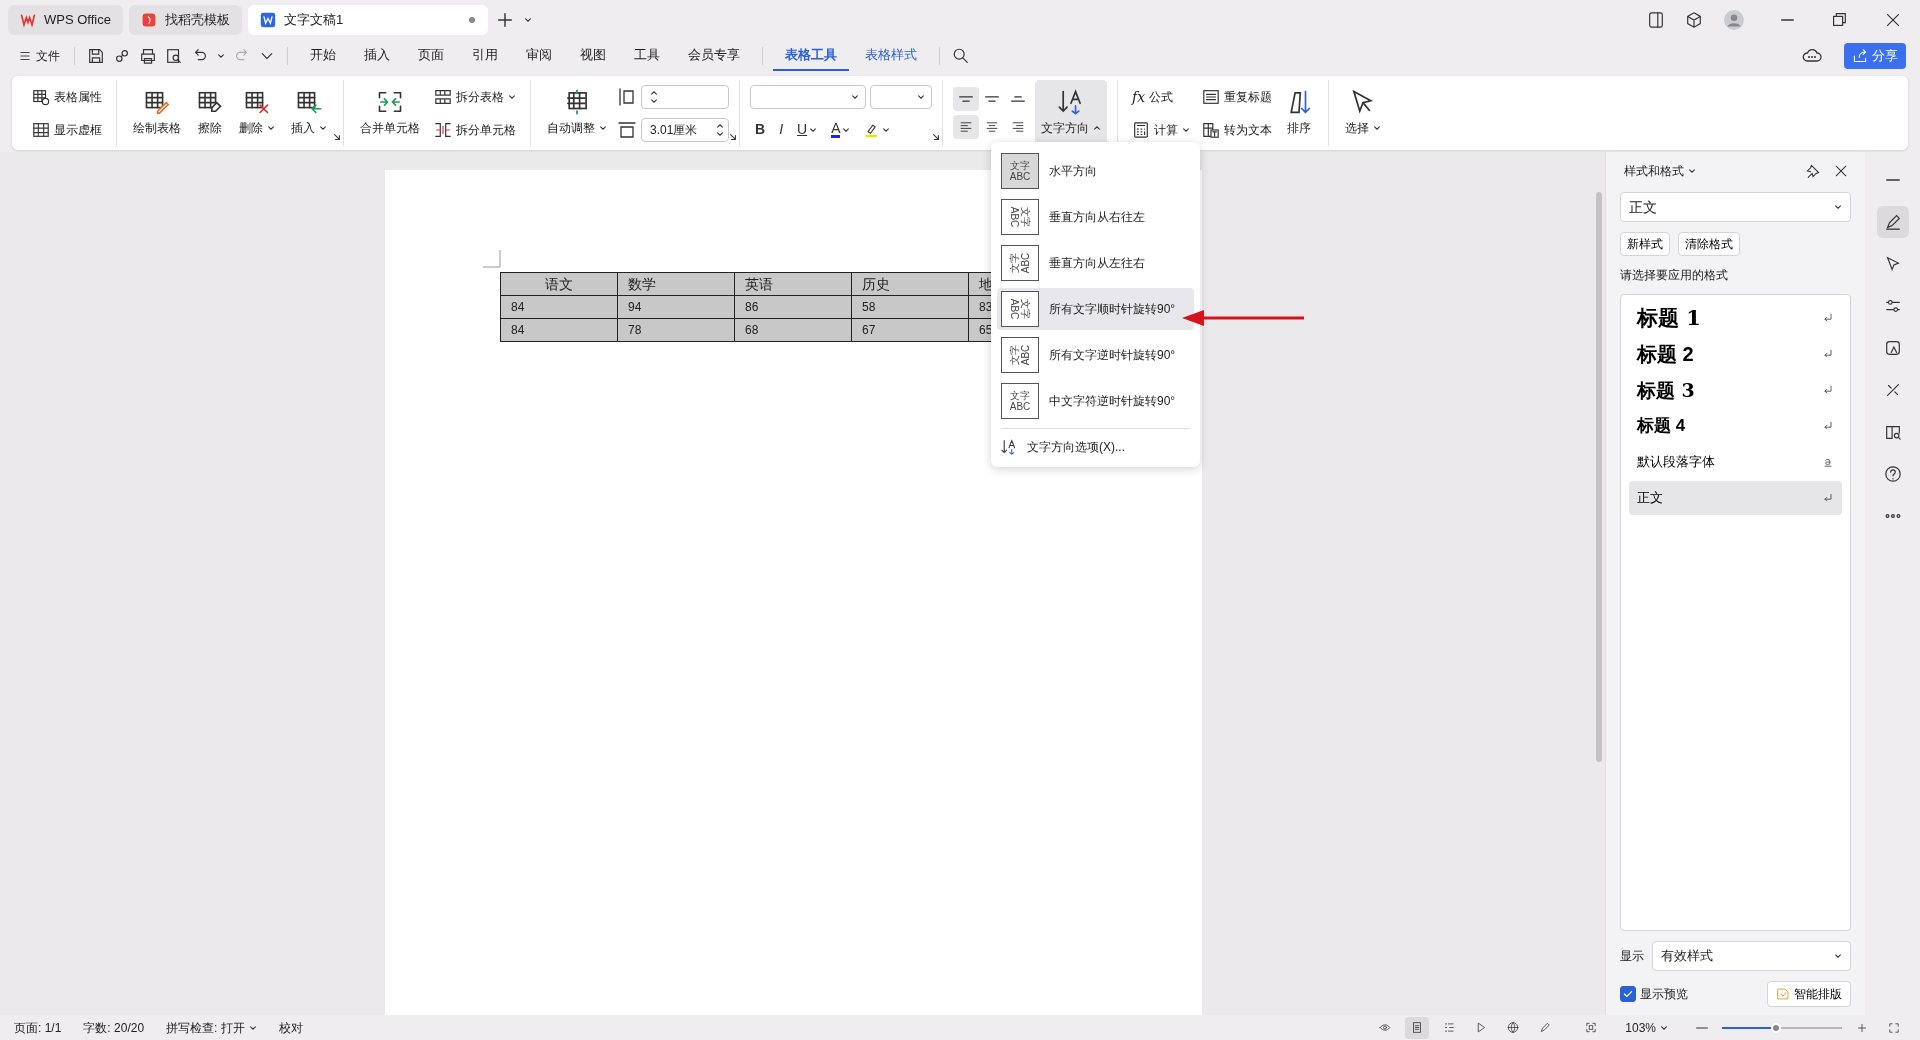 This screenshot has height=1040, width=1920. Describe the element at coordinates (96, 56) in the screenshot. I see `save-icon` at that location.